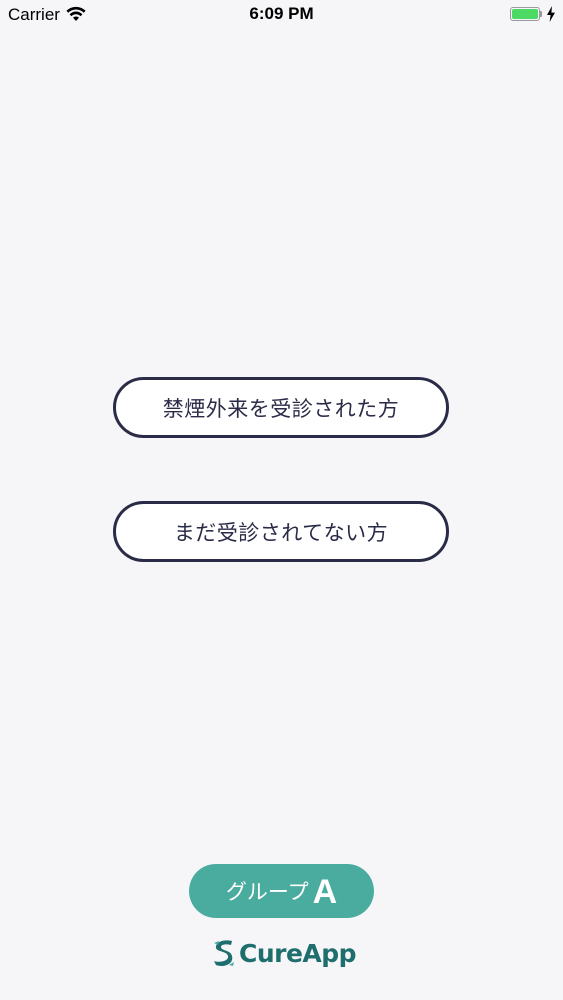 The width and height of the screenshot is (563, 1000). What do you see at coordinates (325, 892) in the screenshot?
I see `group-letter: A` at bounding box center [325, 892].